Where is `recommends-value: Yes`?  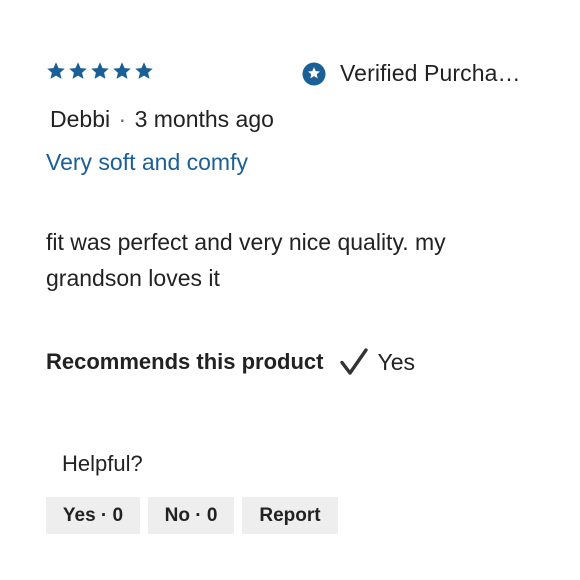 recommends-value: Yes is located at coordinates (396, 361).